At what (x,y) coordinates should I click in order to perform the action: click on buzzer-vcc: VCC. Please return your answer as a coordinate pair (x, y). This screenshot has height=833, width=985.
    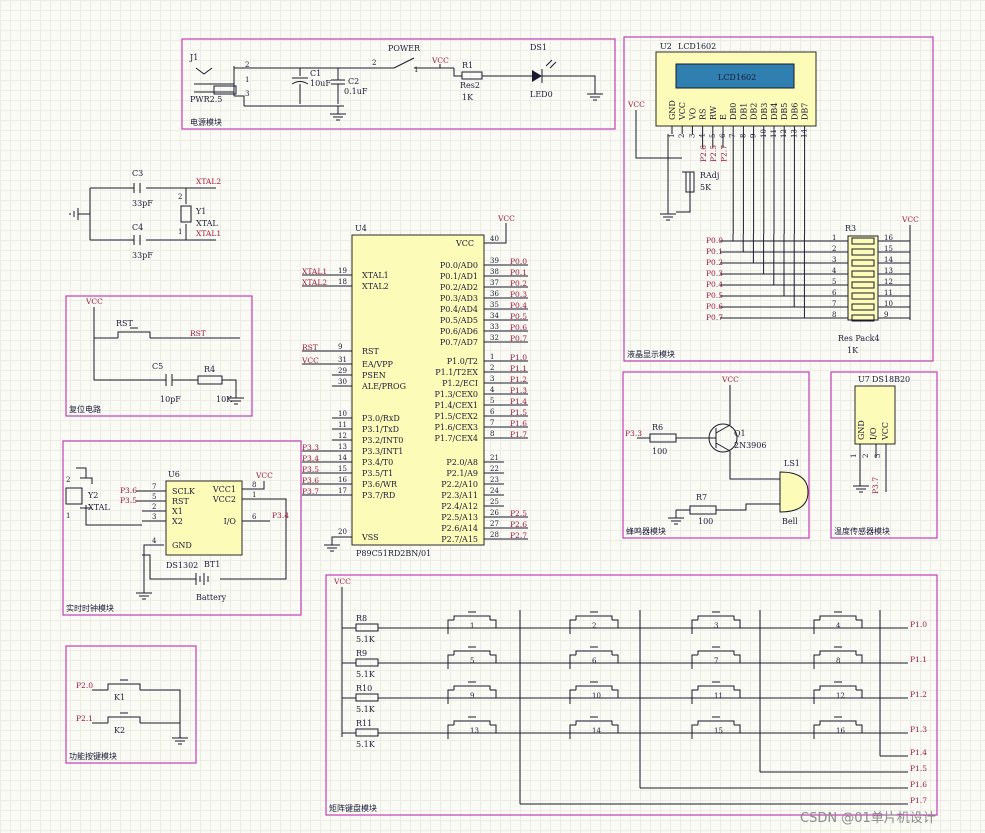
    Looking at the image, I should click on (730, 379).